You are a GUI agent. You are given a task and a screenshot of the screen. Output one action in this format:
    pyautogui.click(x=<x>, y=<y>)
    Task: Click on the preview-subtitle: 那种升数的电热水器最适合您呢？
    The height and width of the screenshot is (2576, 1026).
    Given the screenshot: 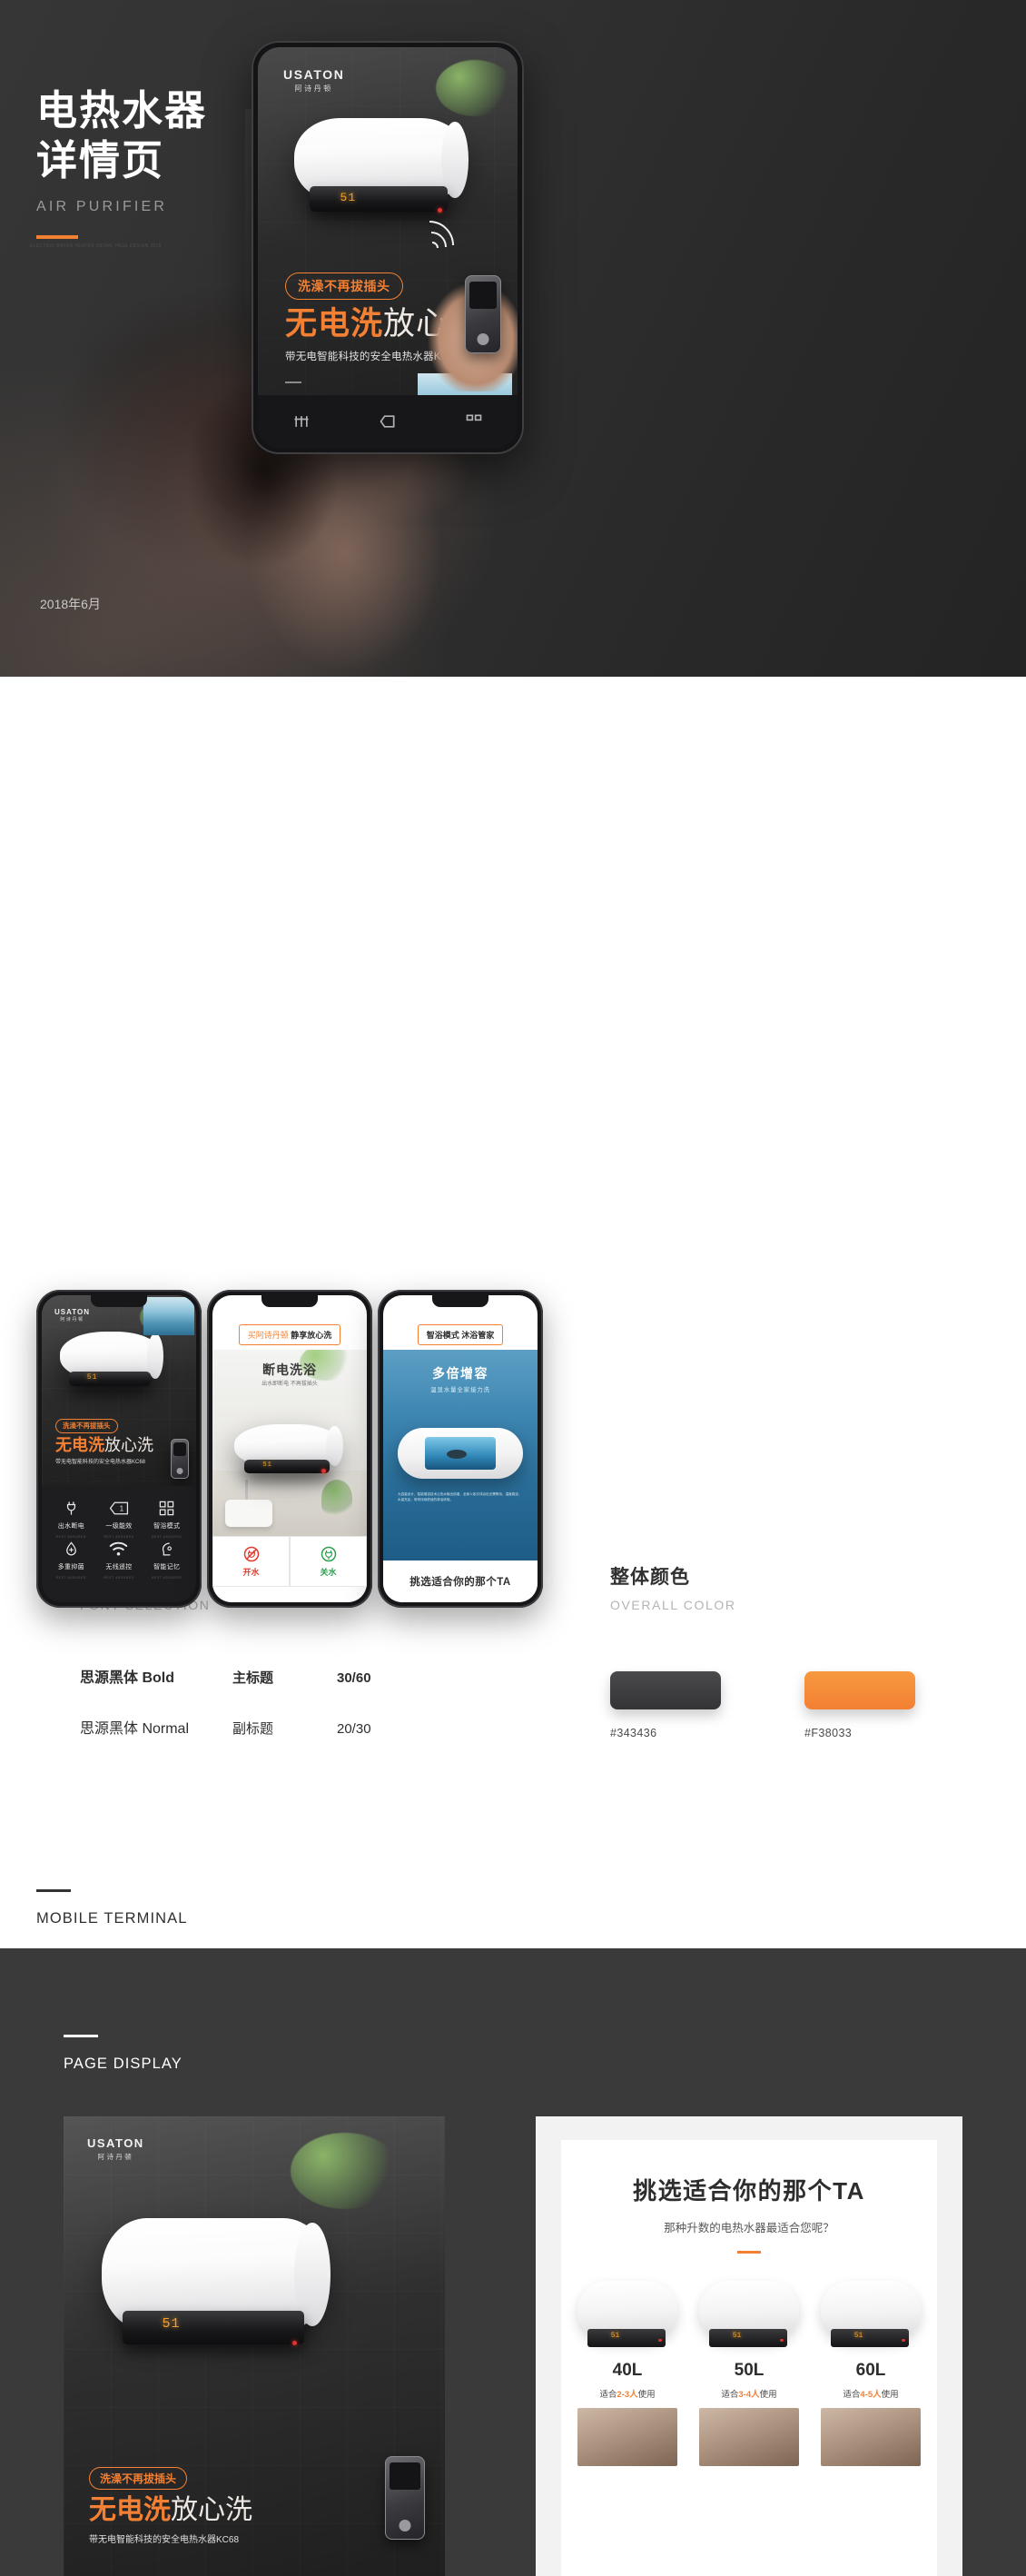 What is the action you would take?
    pyautogui.click(x=749, y=2228)
    